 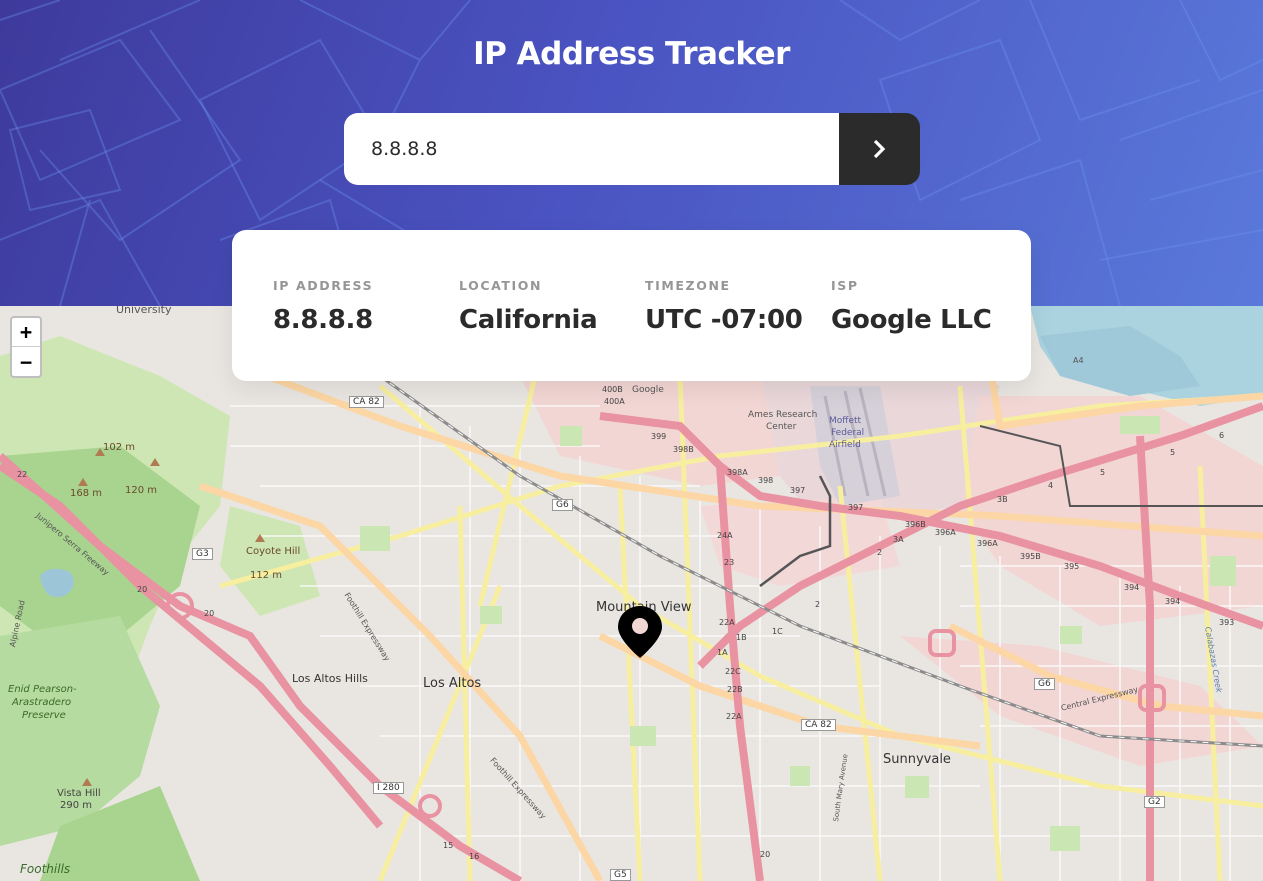 What do you see at coordinates (142, 589) in the screenshot?
I see `map-label-exit-20: 20` at bounding box center [142, 589].